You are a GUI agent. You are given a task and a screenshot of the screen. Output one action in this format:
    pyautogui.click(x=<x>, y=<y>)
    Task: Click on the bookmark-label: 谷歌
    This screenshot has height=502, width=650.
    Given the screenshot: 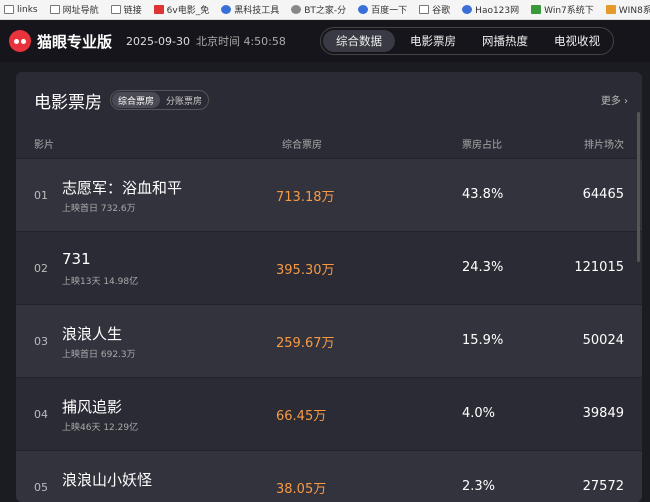 What is the action you would take?
    pyautogui.click(x=441, y=11)
    